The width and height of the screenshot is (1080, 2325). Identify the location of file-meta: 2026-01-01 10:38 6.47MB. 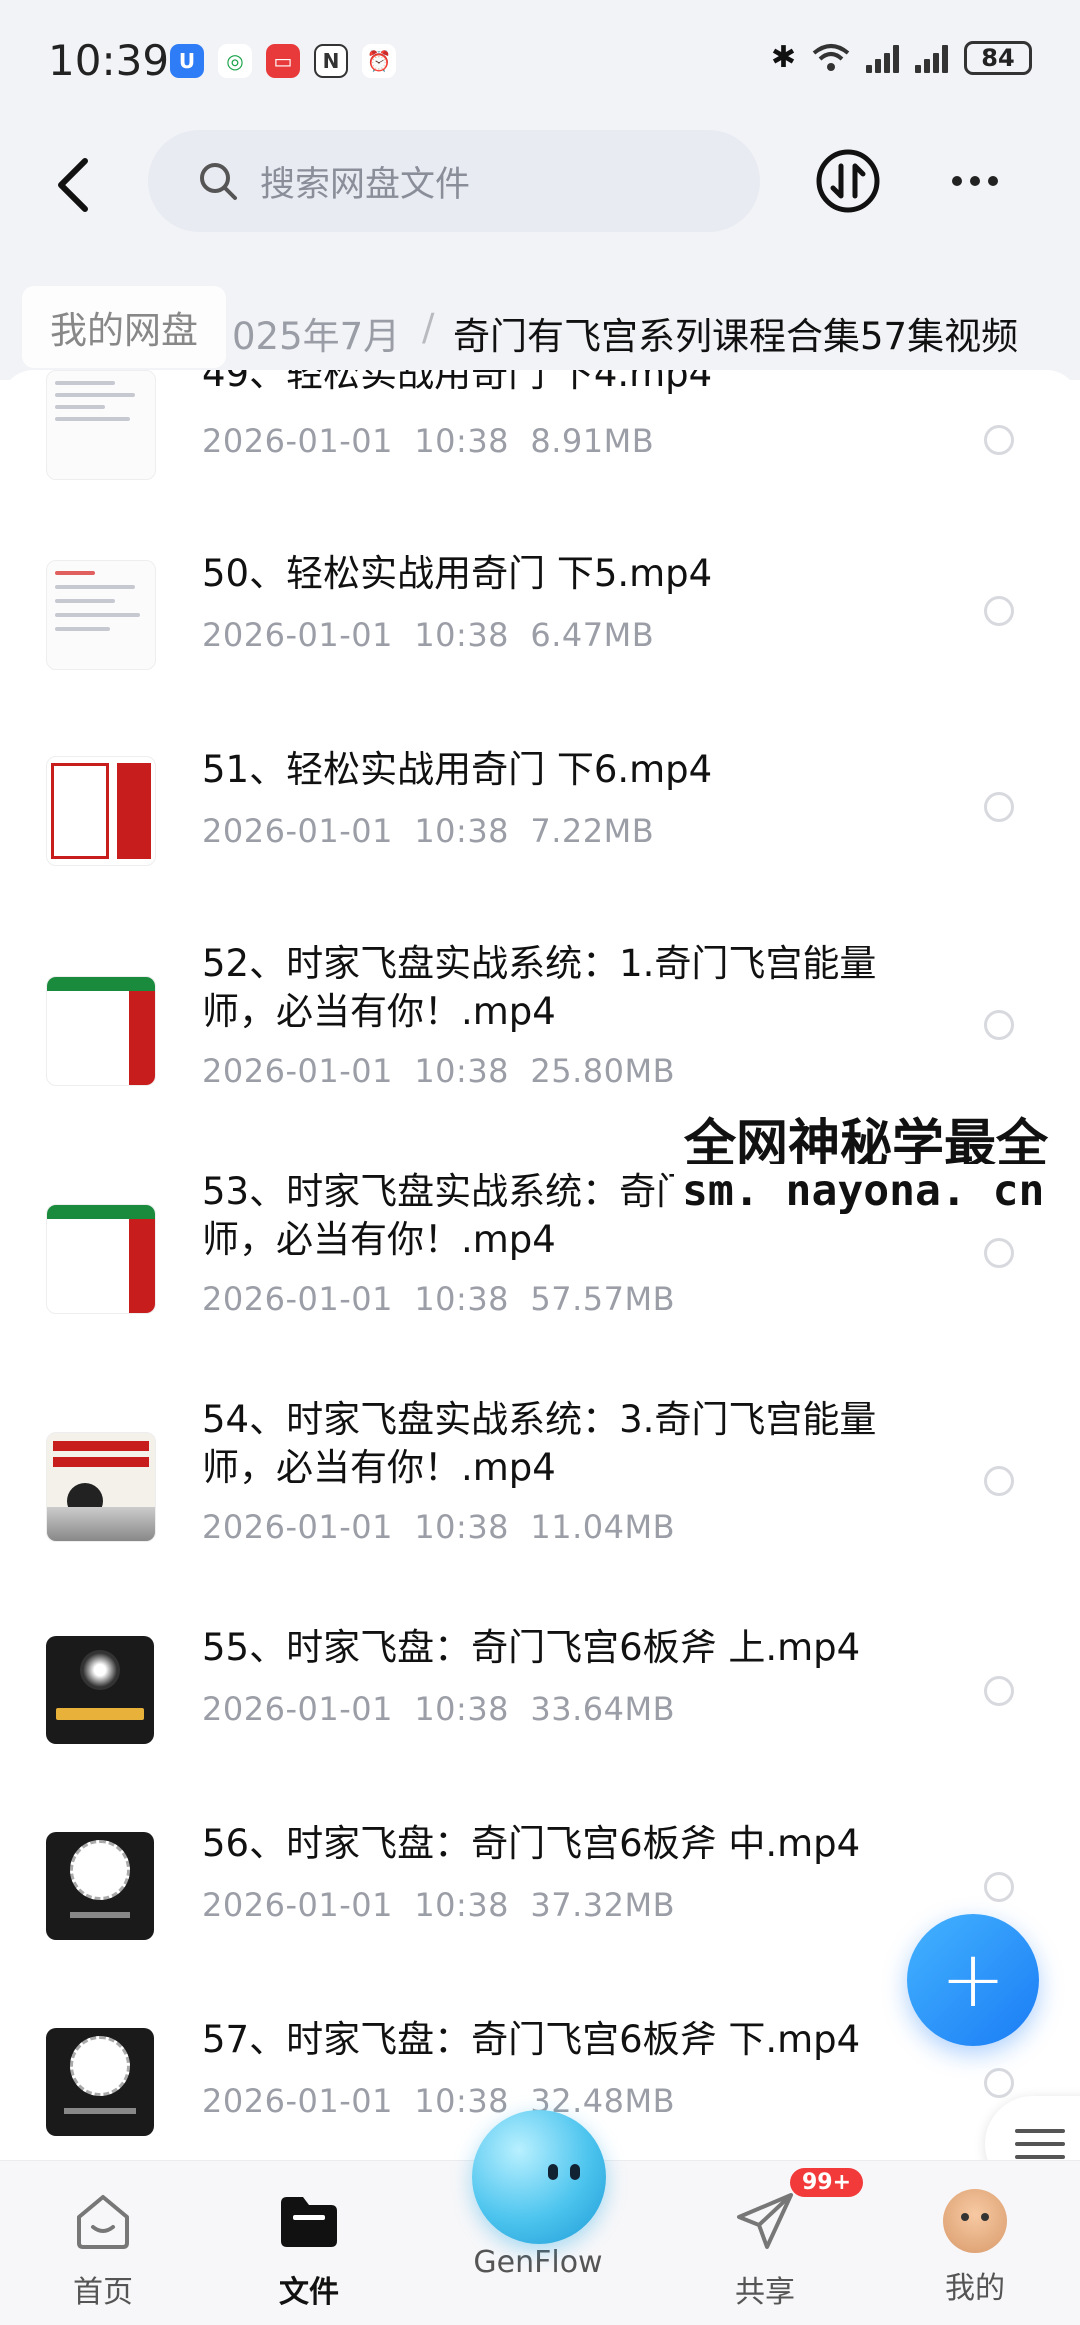
(428, 635).